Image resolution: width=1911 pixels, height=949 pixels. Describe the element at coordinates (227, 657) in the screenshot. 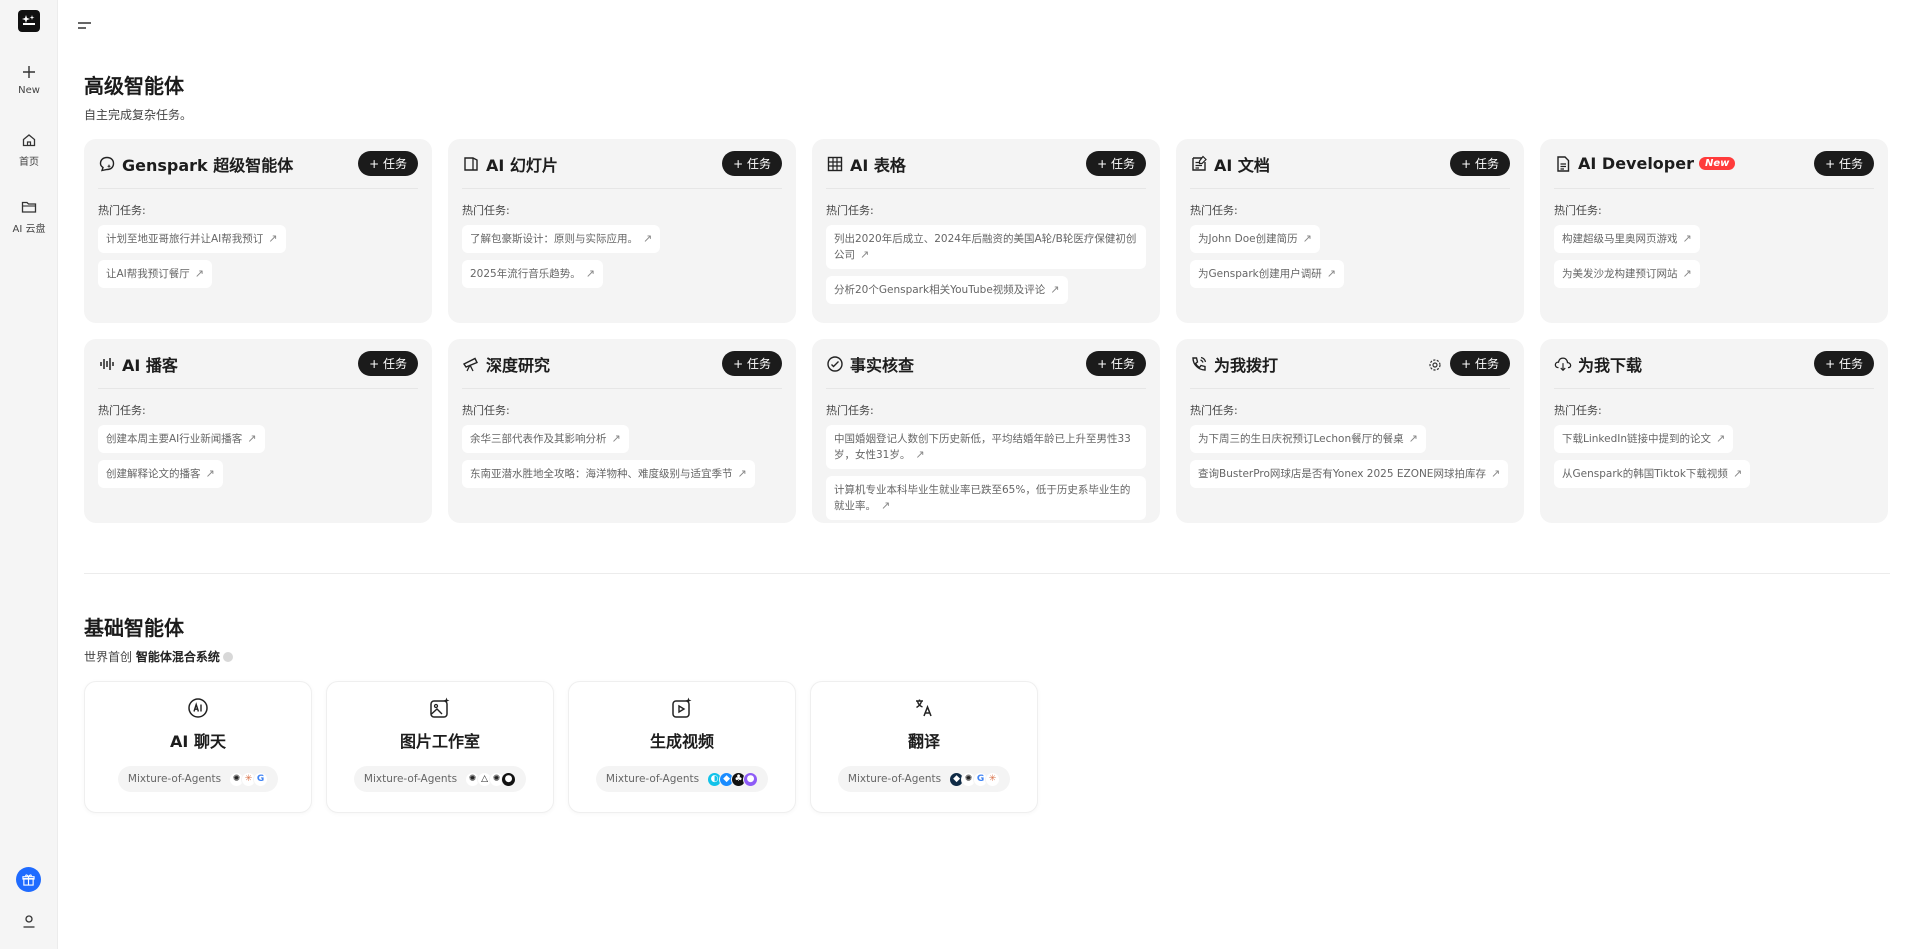

I see `info-icon` at that location.